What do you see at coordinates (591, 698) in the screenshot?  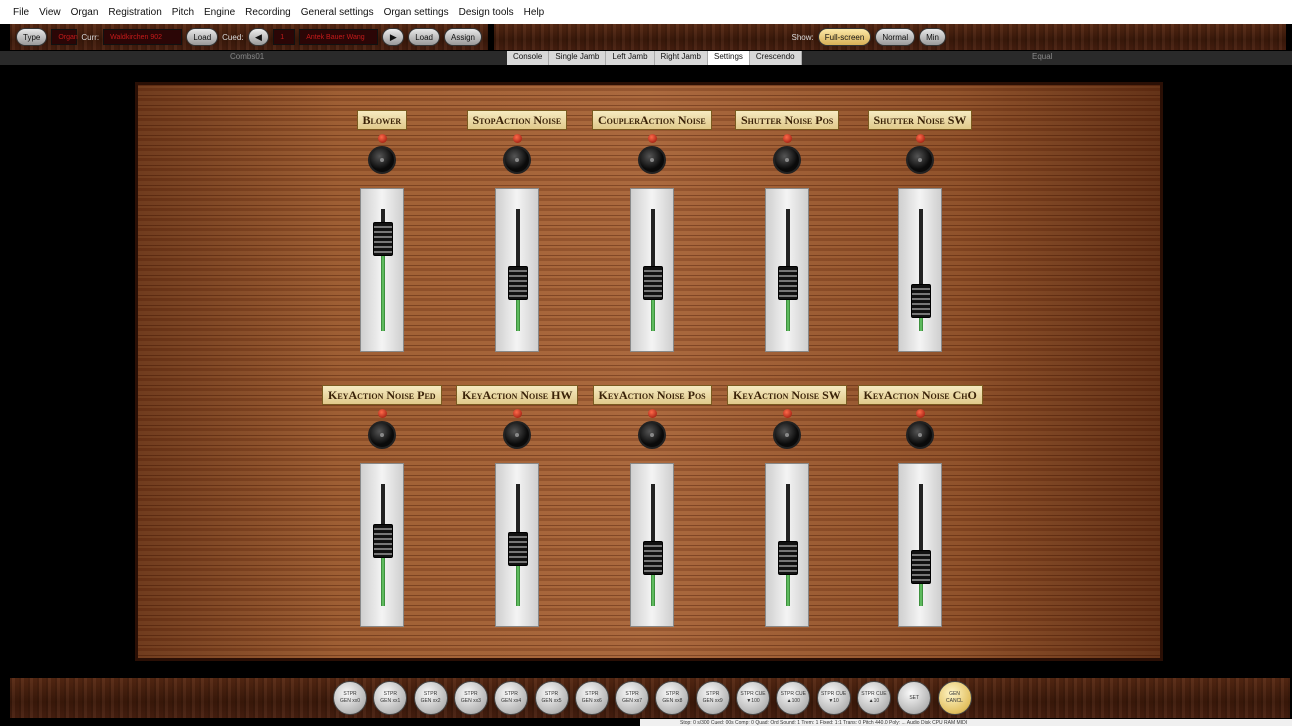 I see `general-piston-button: STPR GEN xx6` at bounding box center [591, 698].